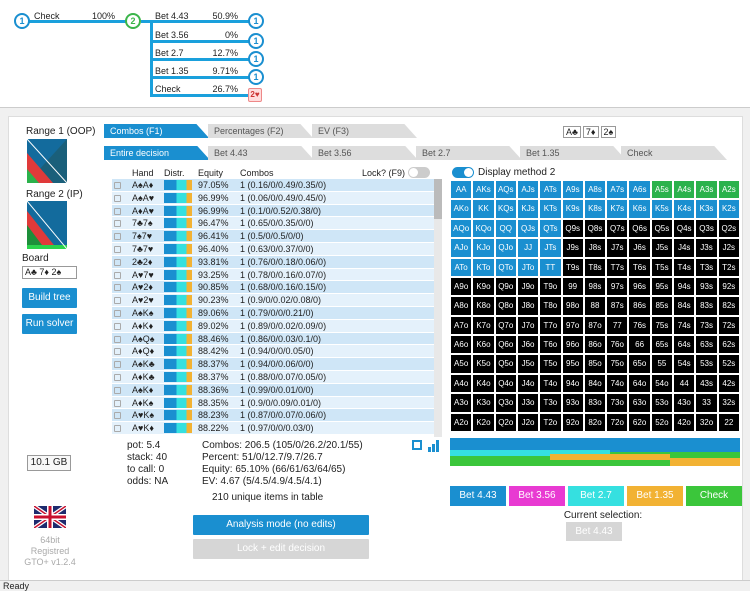  Describe the element at coordinates (639, 248) in the screenshot. I see `hand-cell: J6s` at that location.